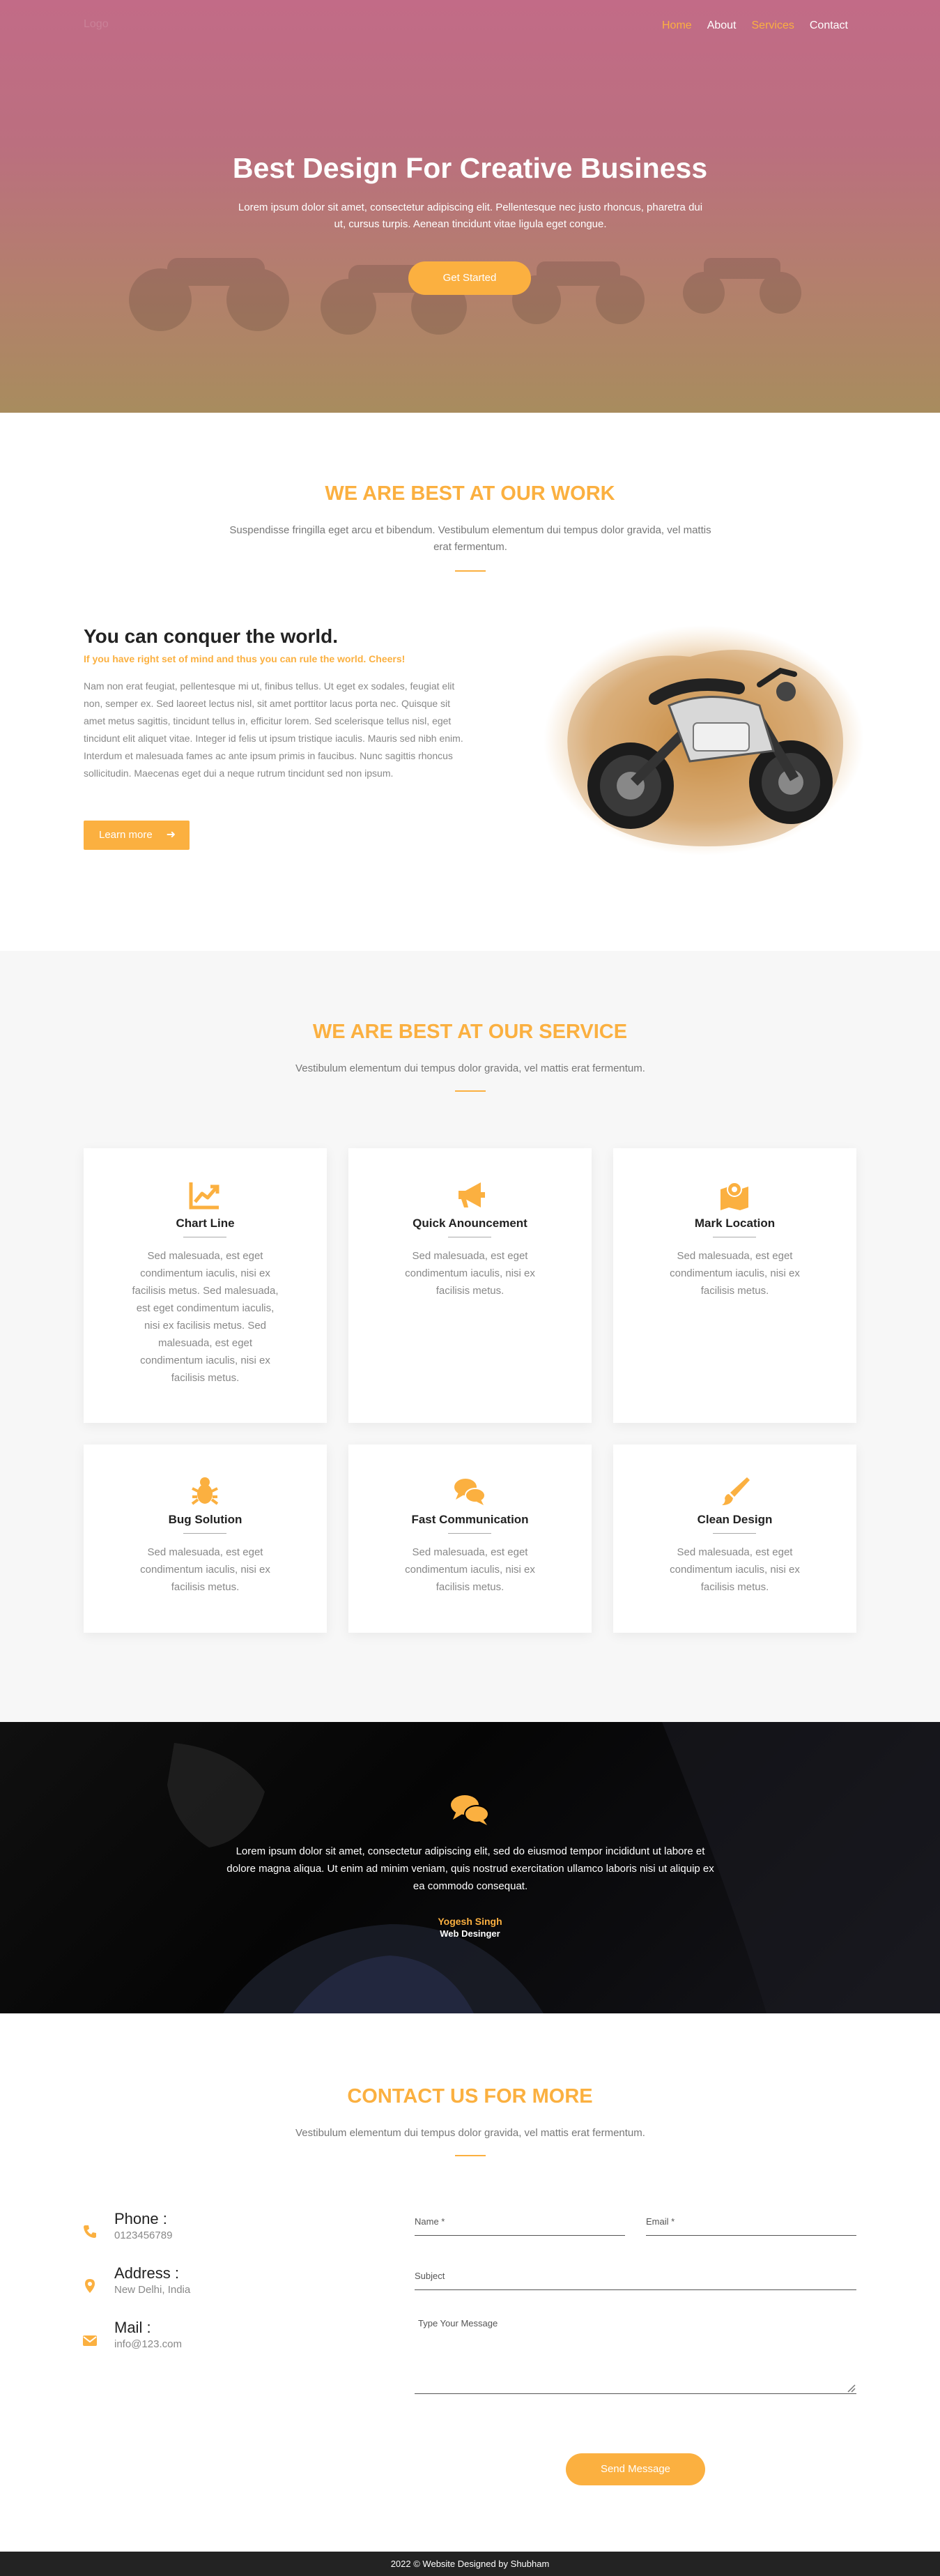 This screenshot has height=2576, width=940. I want to click on footer-copyright: 2022 © Website Designed by Shubham, so click(470, 2564).